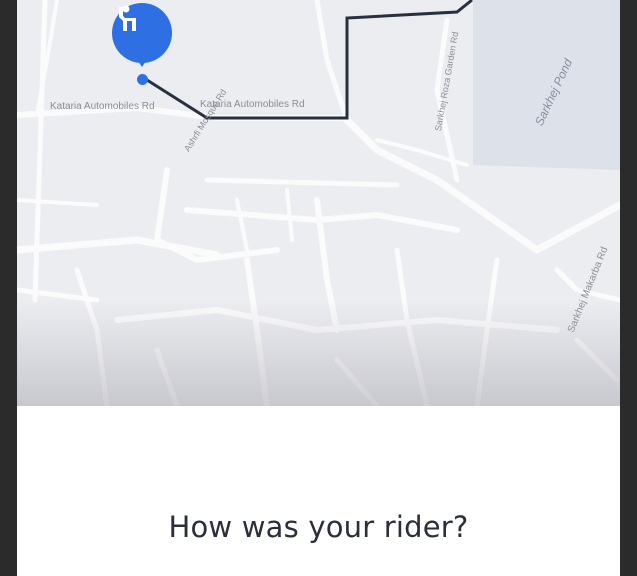 The height and width of the screenshot is (576, 637). Describe the element at coordinates (102, 106) in the screenshot. I see `street-label: Kataria Automobiles Rd` at that location.